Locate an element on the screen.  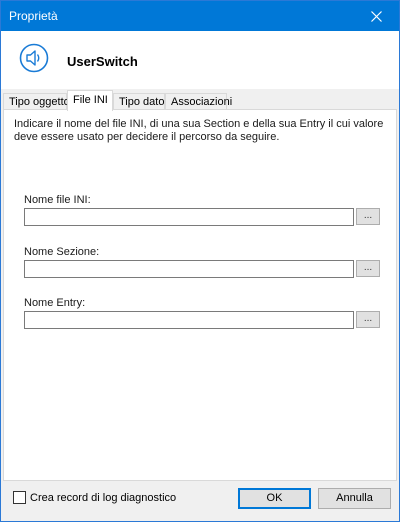
dialog-header: UserSwitch is located at coordinates (200, 60).